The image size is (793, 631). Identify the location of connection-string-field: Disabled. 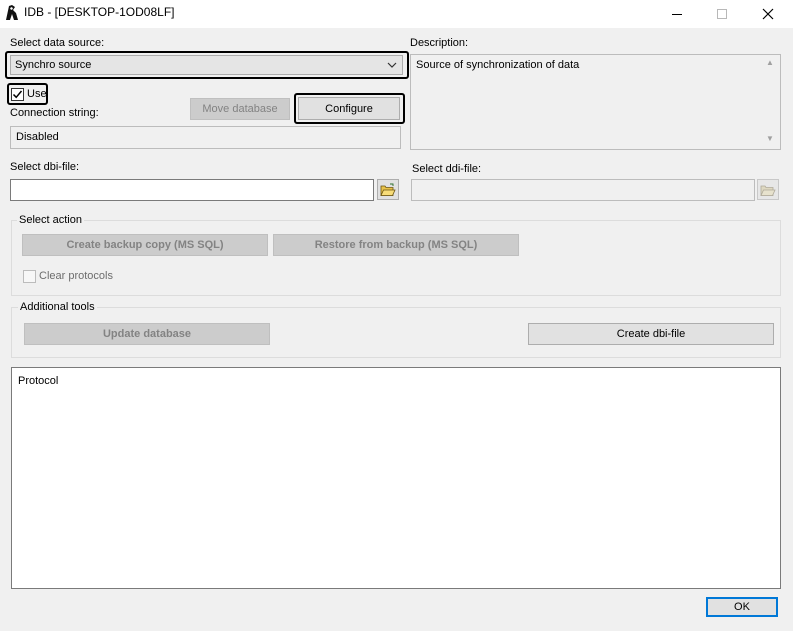
(205, 137).